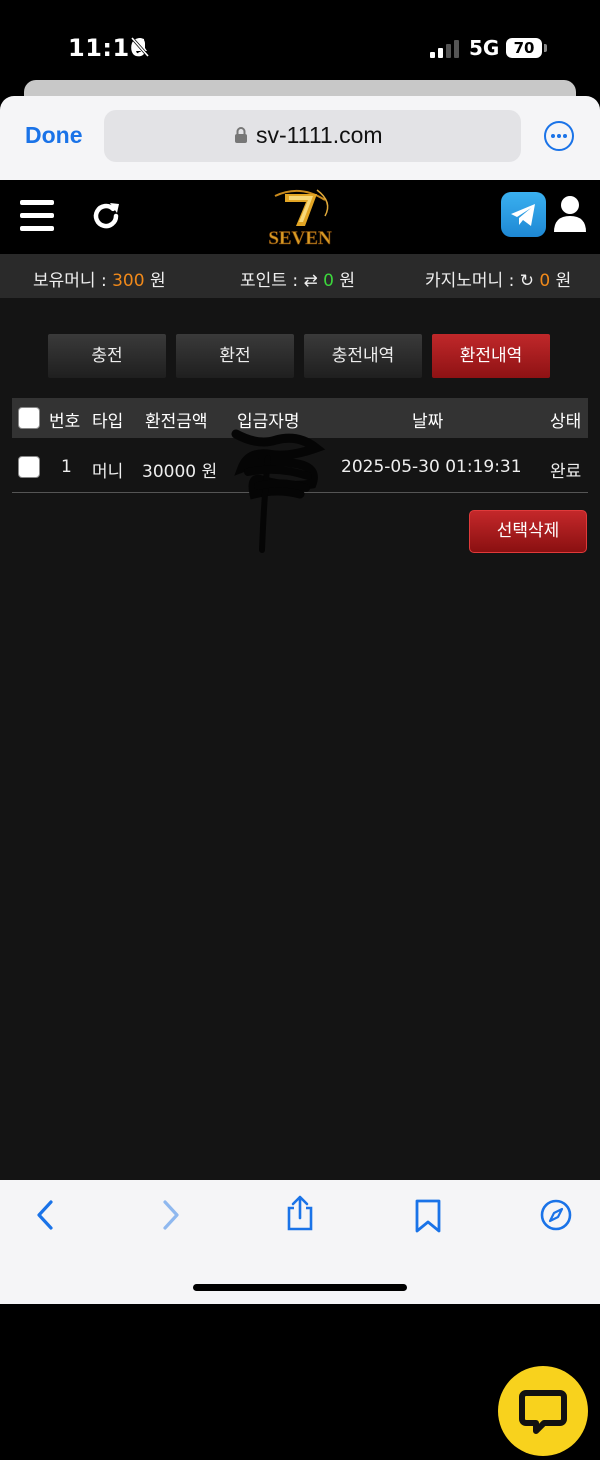 The width and height of the screenshot is (600, 1460). Describe the element at coordinates (566, 422) in the screenshot. I see `header-status: 상태` at that location.